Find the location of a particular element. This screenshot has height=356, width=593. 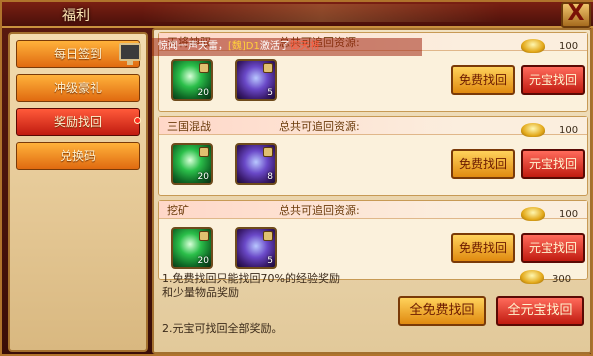

close-button: X is located at coordinates (576, 15).